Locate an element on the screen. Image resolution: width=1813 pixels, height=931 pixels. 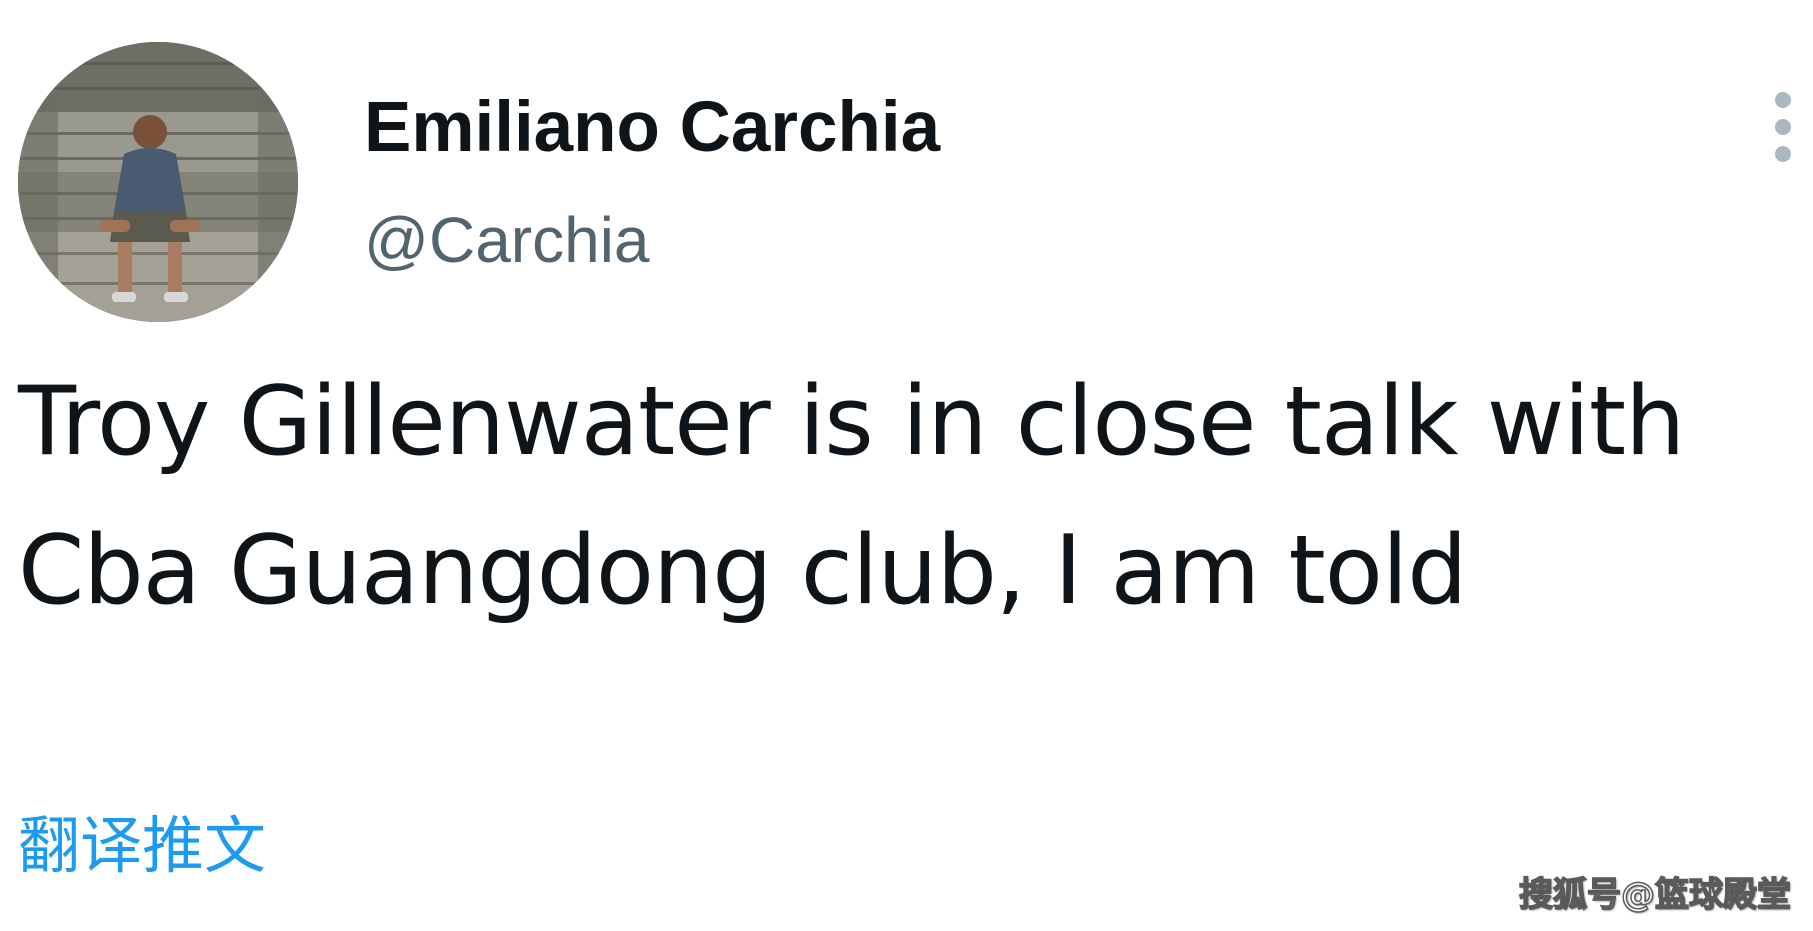
profile-photo-icon is located at coordinates (158, 182).